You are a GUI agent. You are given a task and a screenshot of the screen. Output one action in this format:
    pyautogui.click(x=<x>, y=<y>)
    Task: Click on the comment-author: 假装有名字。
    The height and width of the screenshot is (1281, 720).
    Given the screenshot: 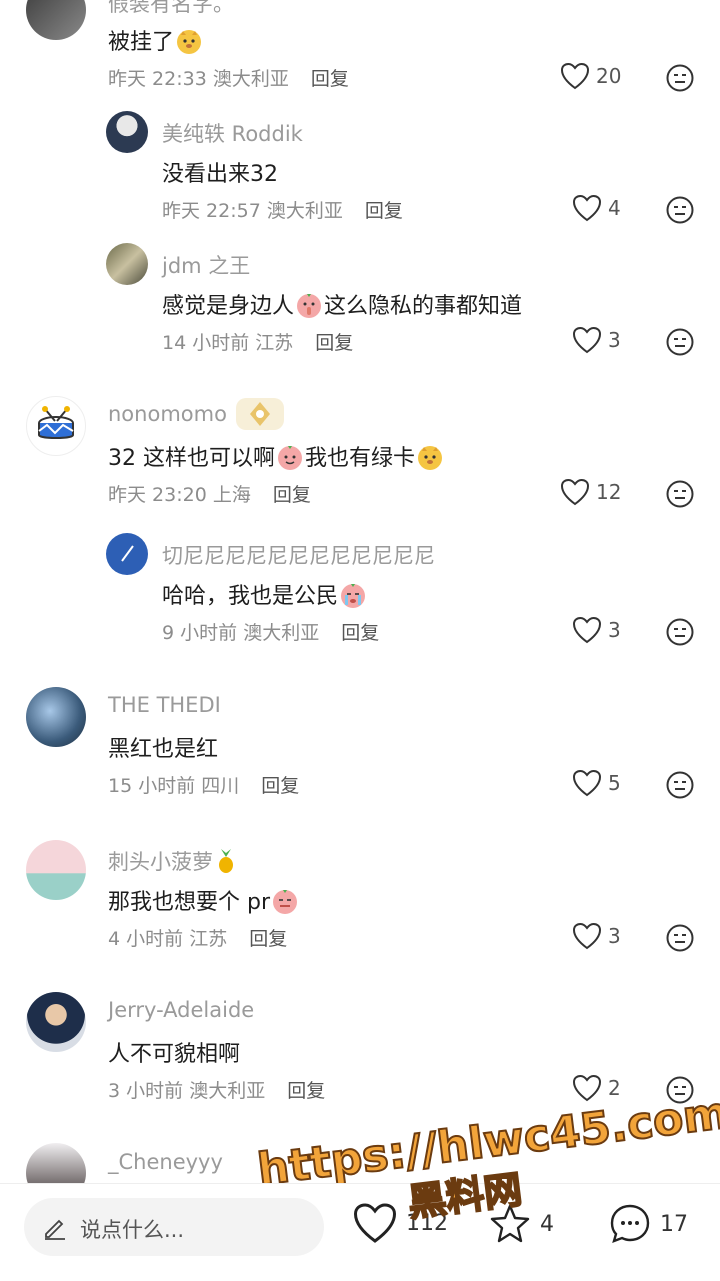 What is the action you would take?
    pyautogui.click(x=171, y=9)
    